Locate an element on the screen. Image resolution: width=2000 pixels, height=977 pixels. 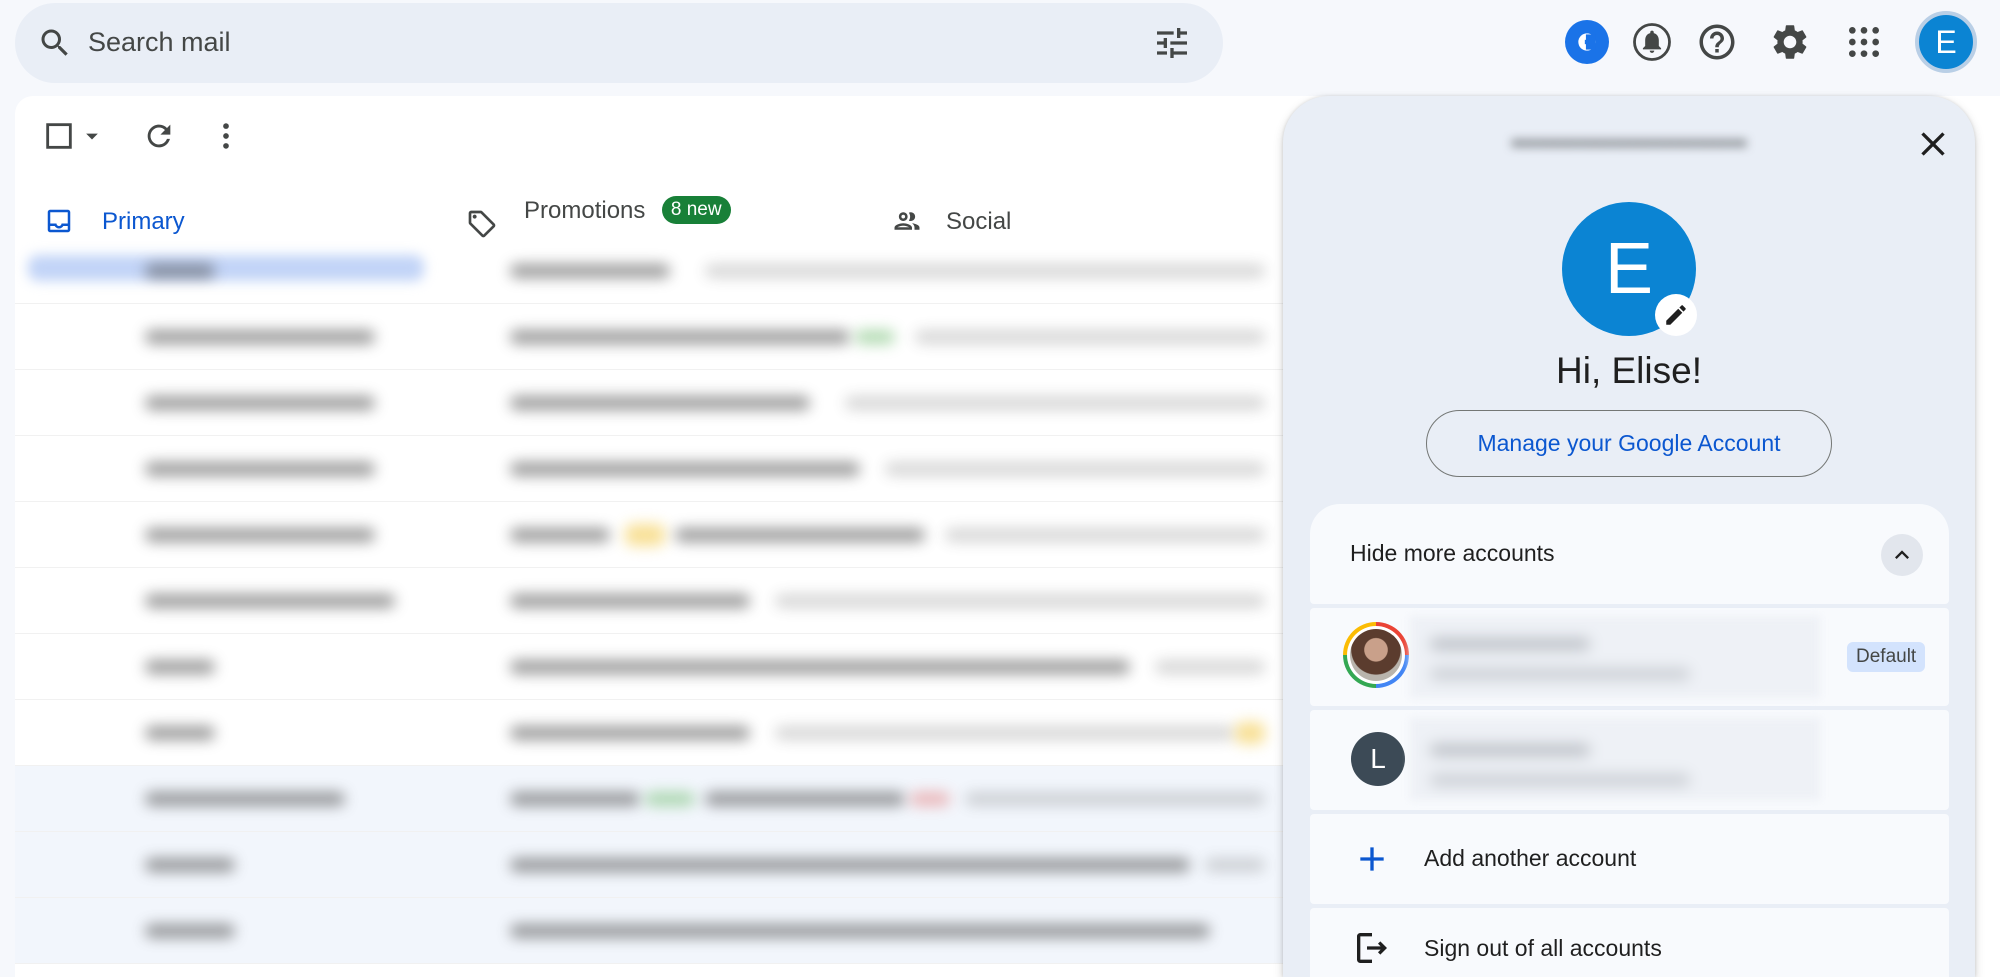
refresh-icon is located at coordinates (159, 136).